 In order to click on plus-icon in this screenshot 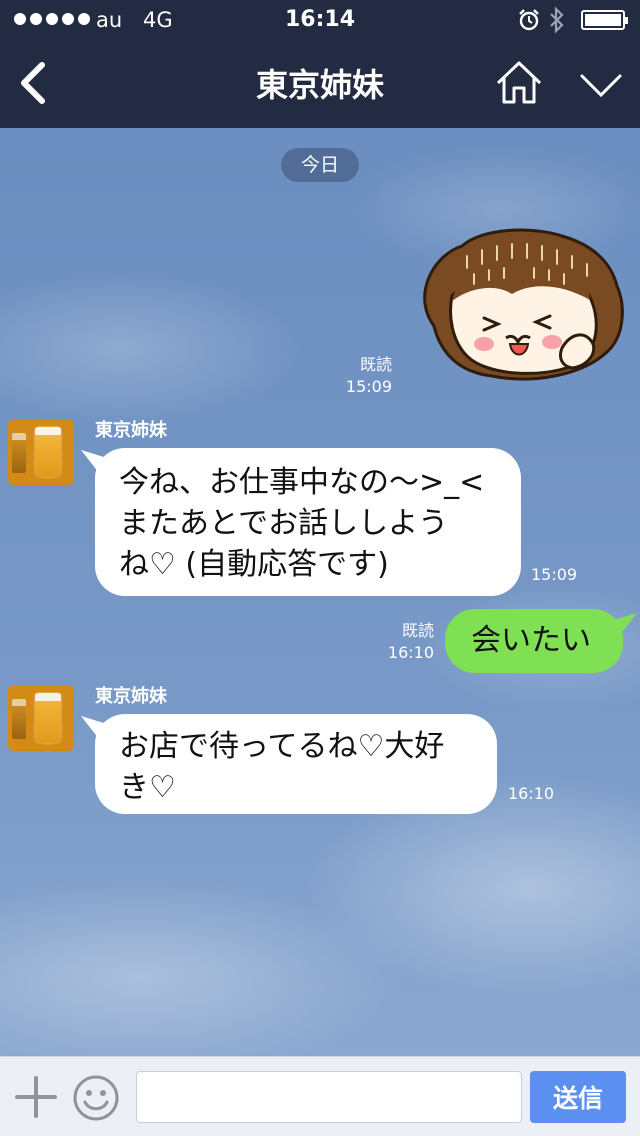, I will do `click(36, 1097)`.